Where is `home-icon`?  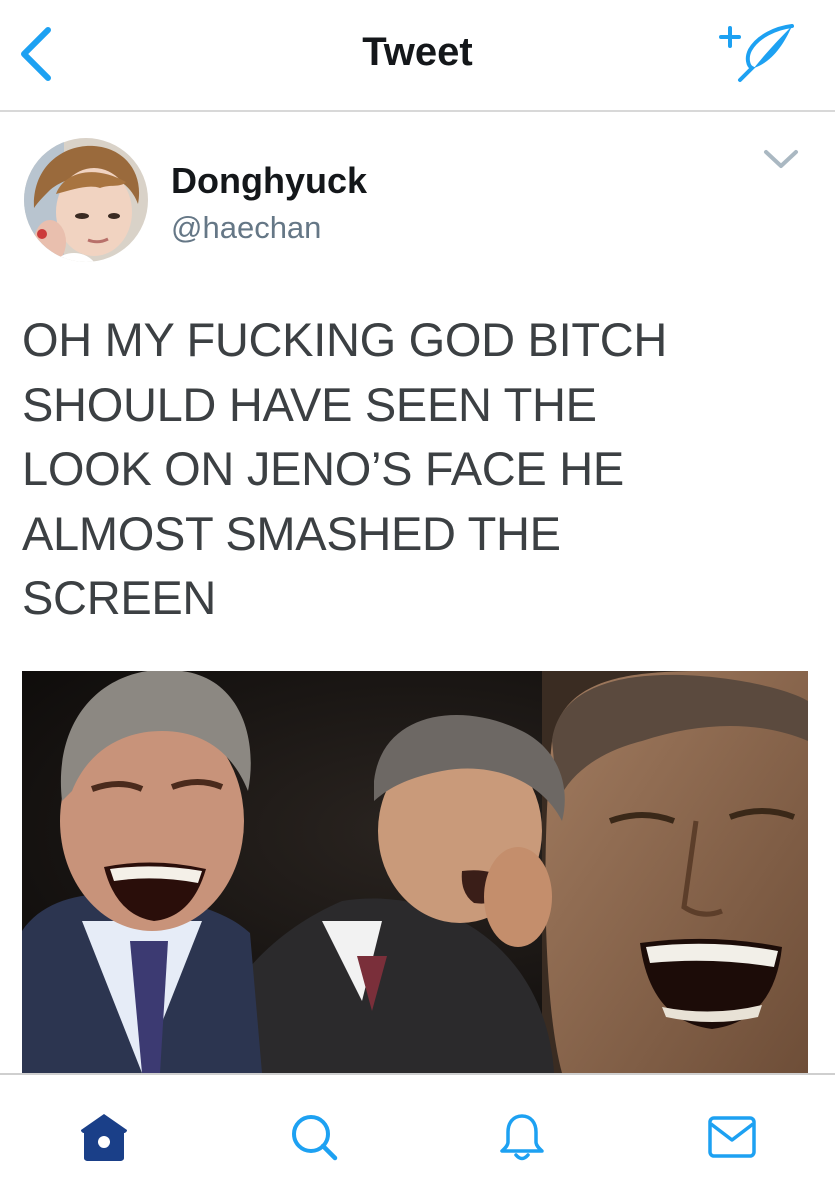 home-icon is located at coordinates (104, 1137).